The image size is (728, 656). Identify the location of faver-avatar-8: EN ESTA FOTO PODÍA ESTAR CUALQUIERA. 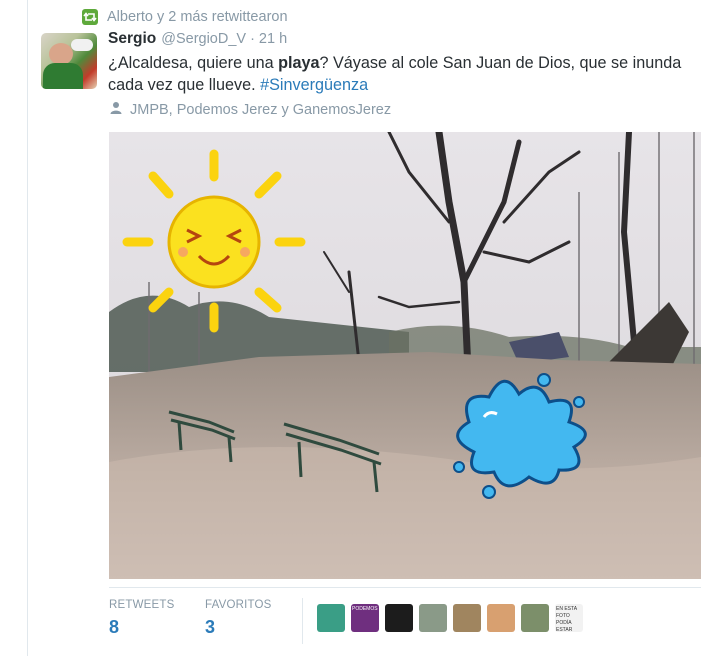
(569, 618).